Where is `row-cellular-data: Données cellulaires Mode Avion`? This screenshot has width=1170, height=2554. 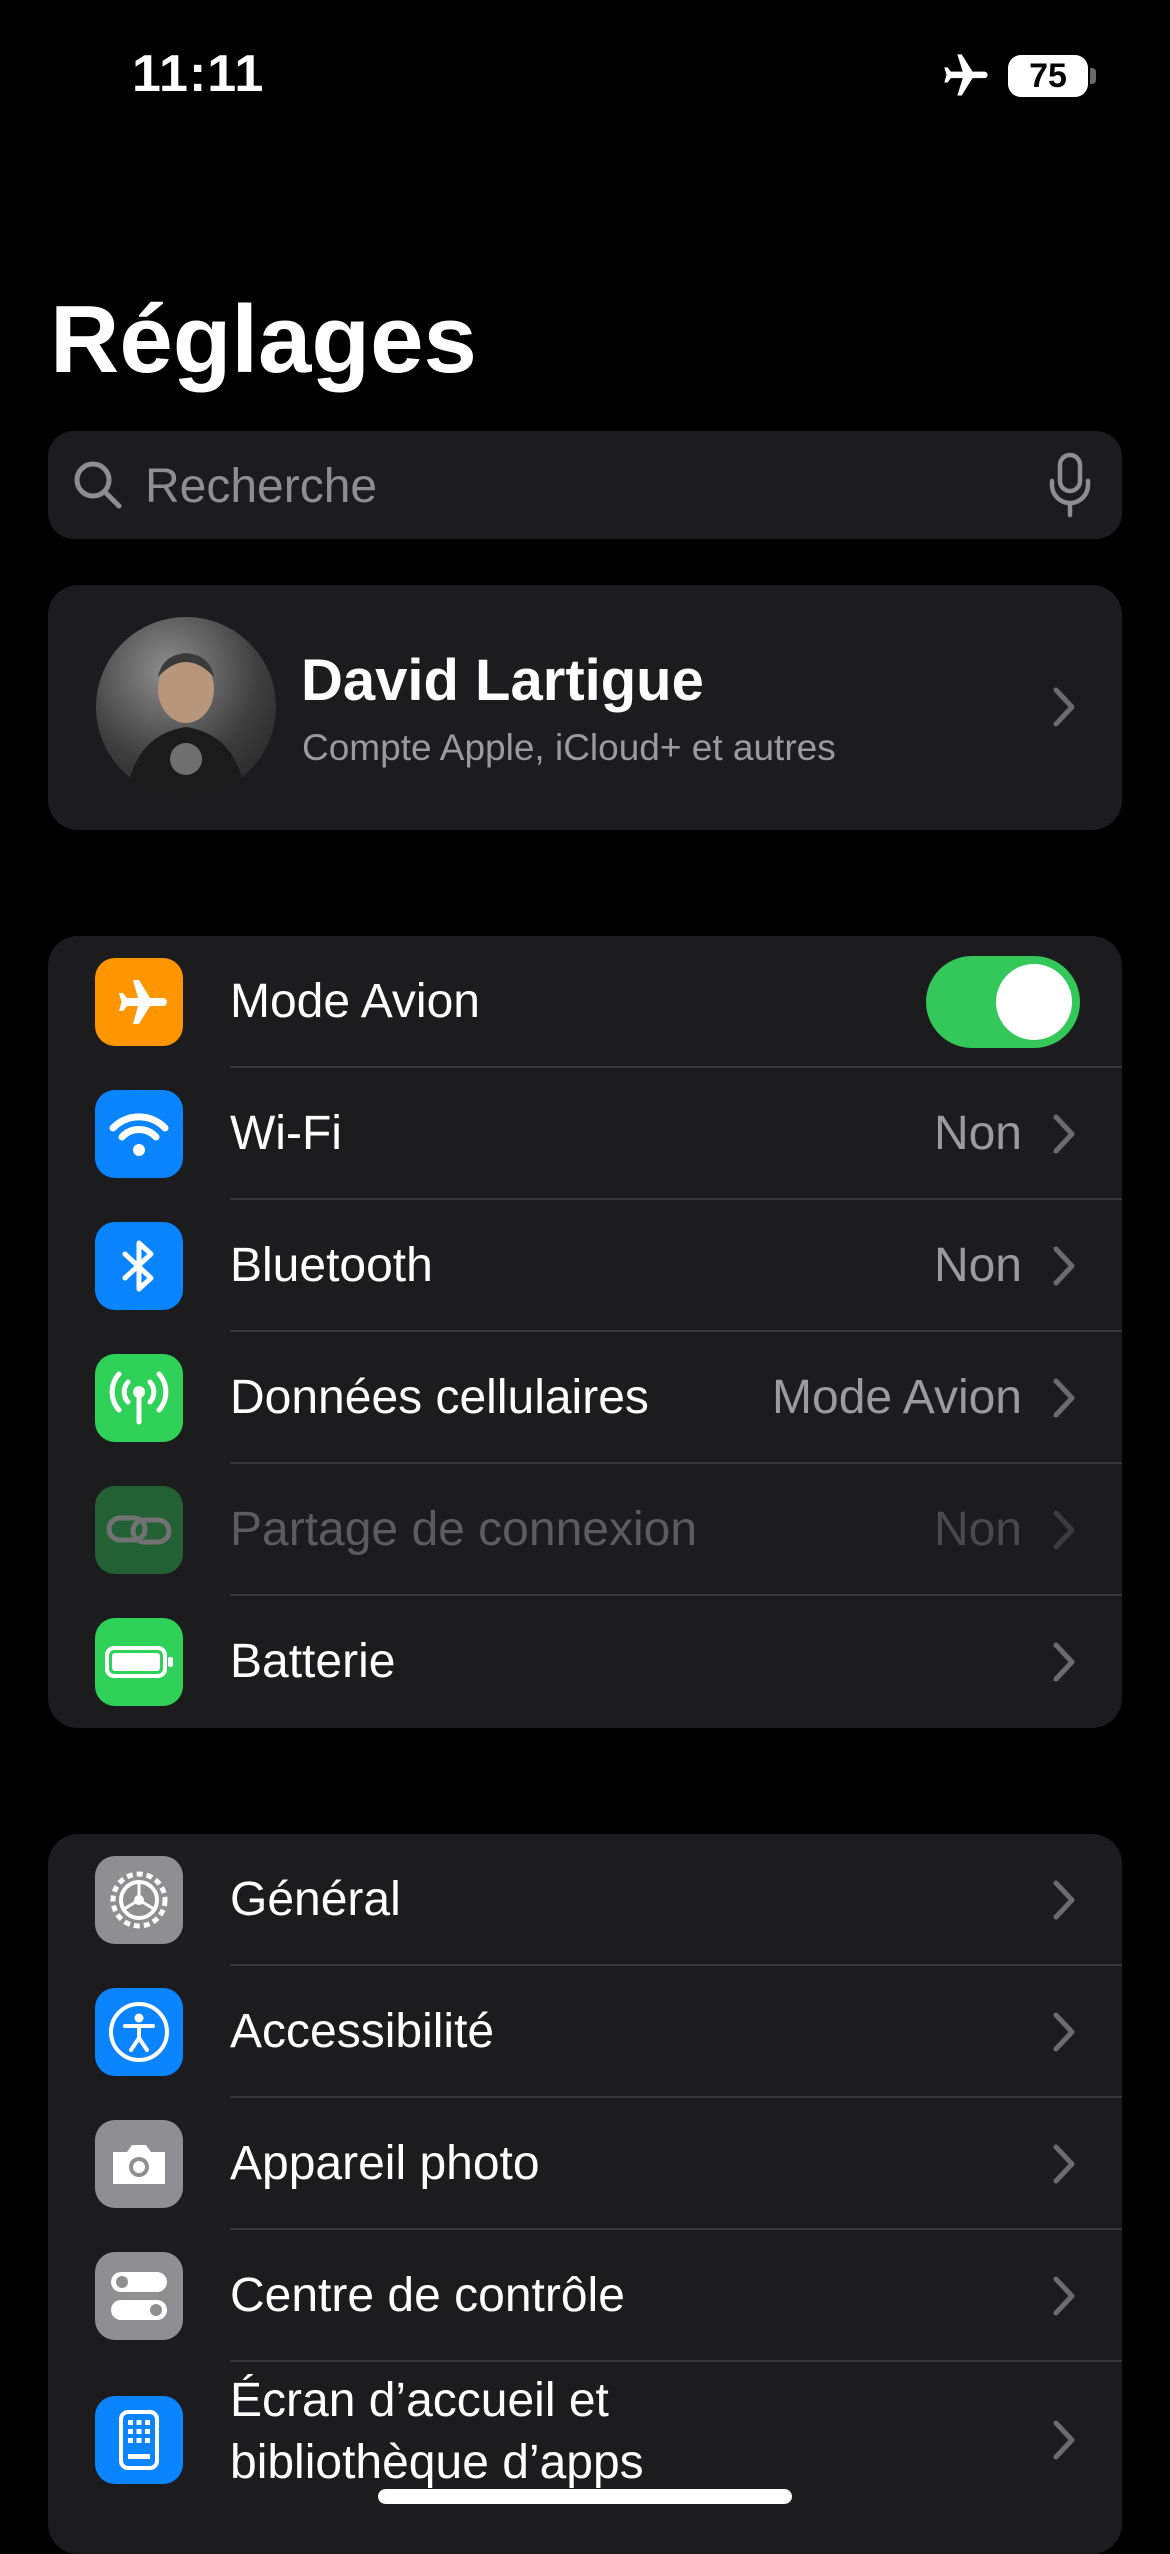
row-cellular-data: Données cellulaires Mode Avion is located at coordinates (585, 1398).